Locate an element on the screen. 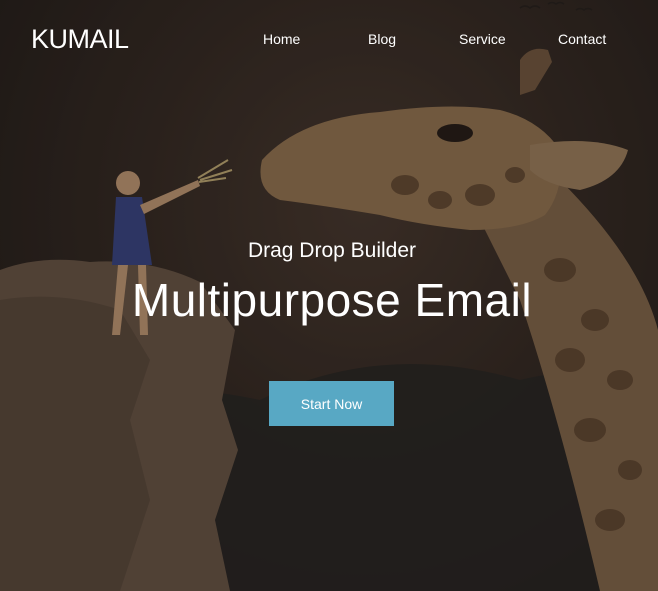  nav-link-home: Home is located at coordinates (281, 39).